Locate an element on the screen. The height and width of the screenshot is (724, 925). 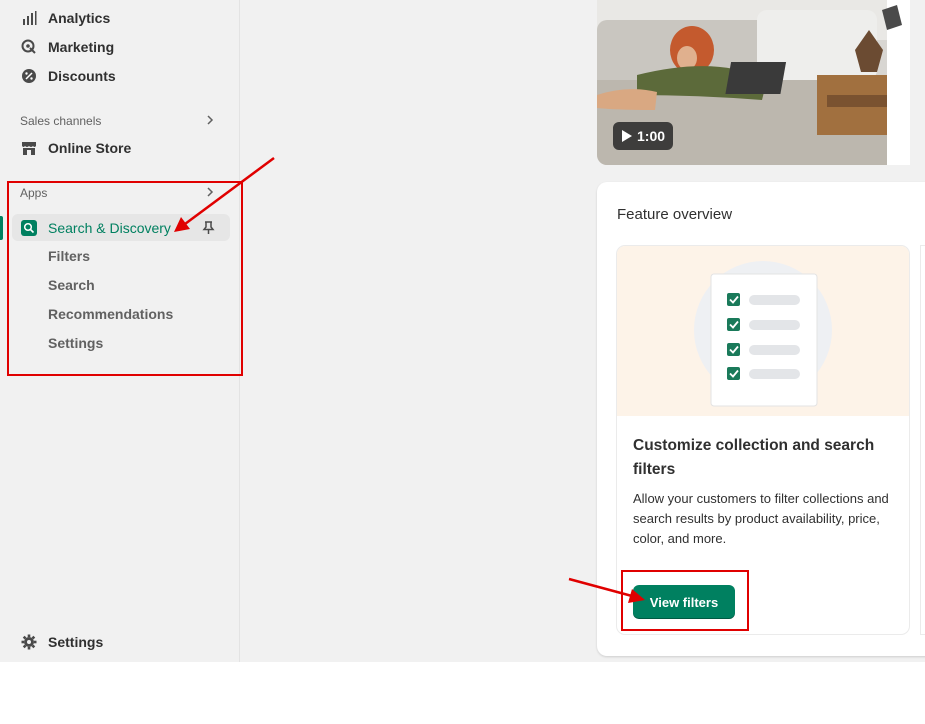
sidebar-item-analytics: Analytics is located at coordinates (65, 18).